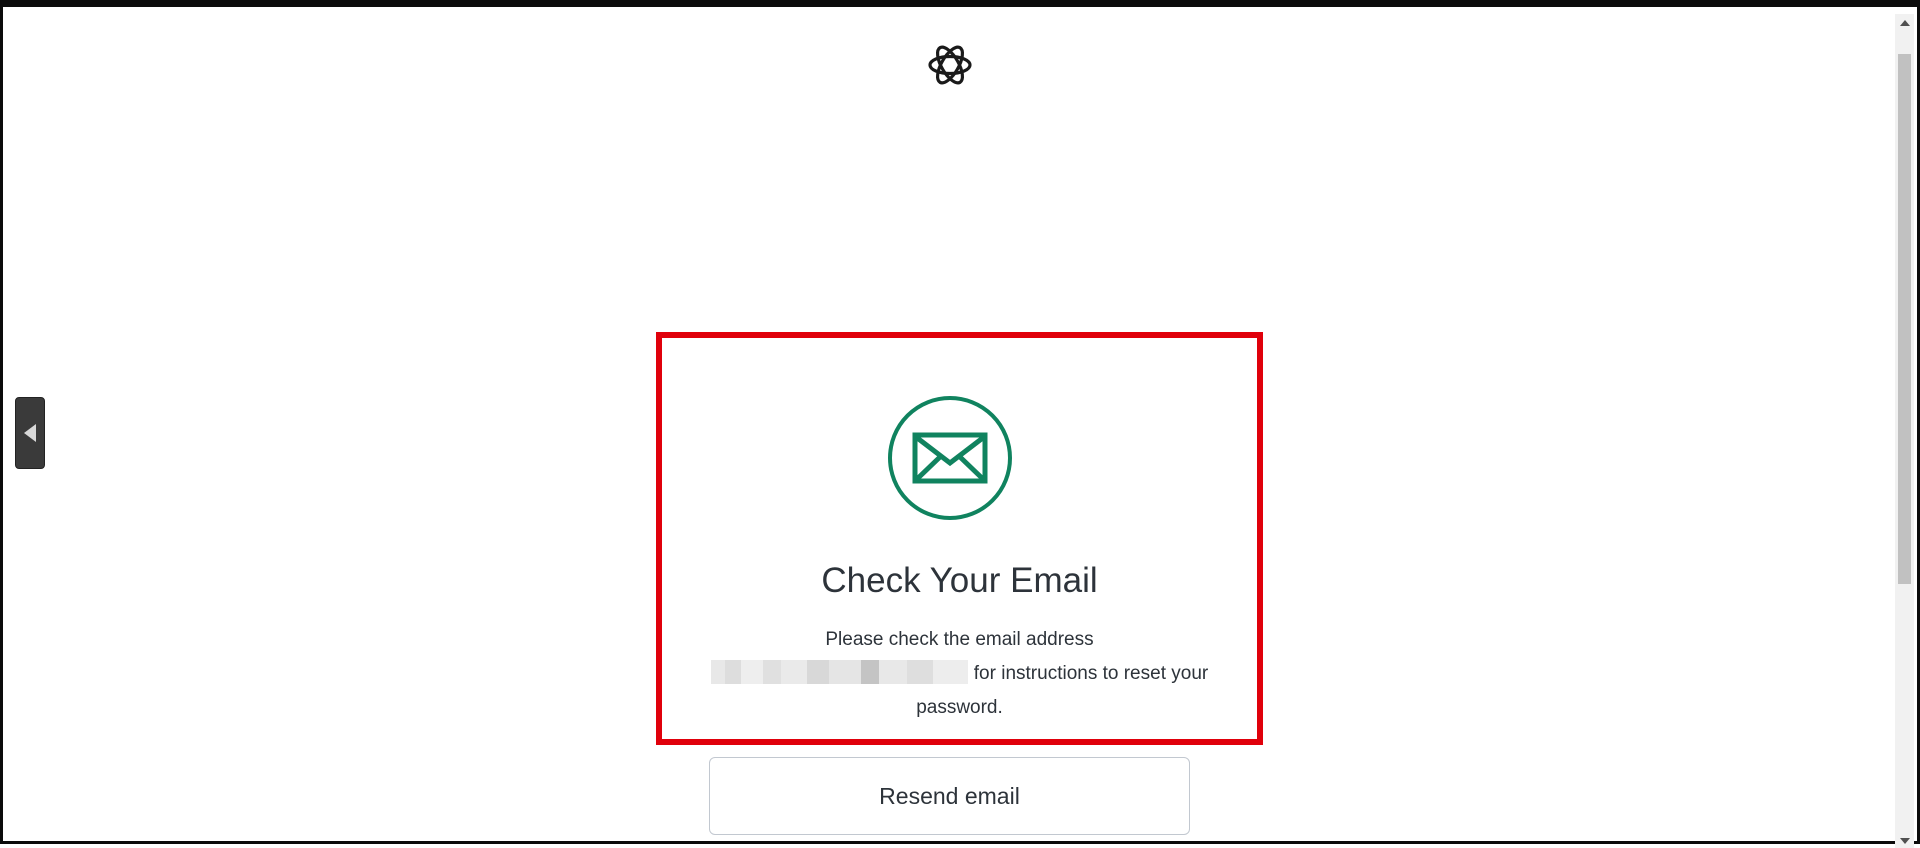  Describe the element at coordinates (1905, 841) in the screenshot. I see `scroll-down-arrow-icon` at that location.